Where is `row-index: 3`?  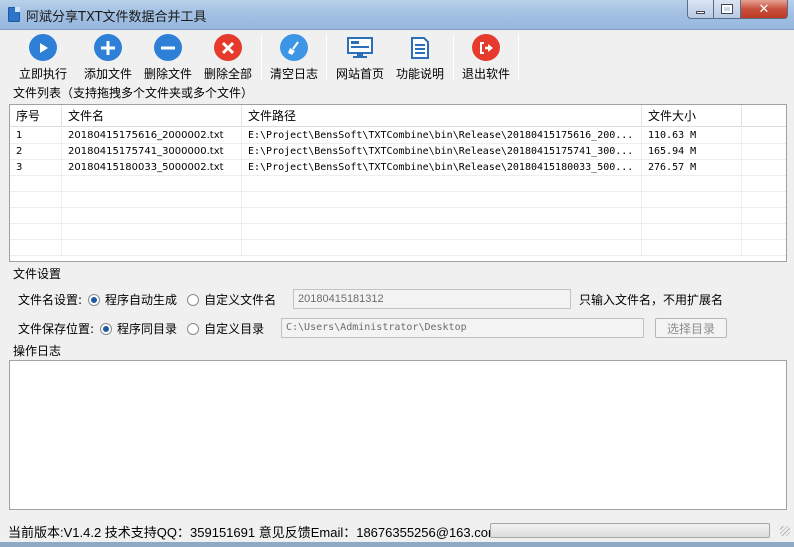 row-index: 3 is located at coordinates (36, 168).